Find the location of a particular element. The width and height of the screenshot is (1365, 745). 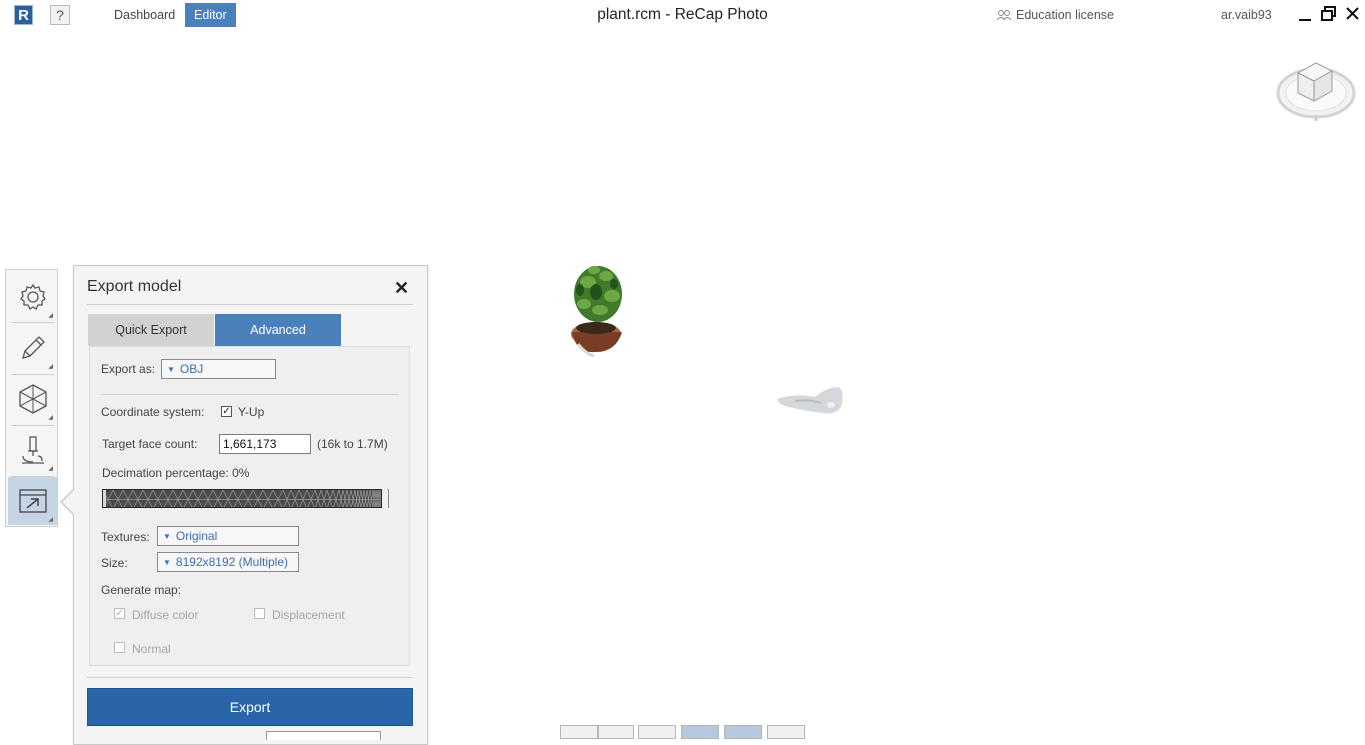

tab-advanced: Advanced is located at coordinates (278, 330).